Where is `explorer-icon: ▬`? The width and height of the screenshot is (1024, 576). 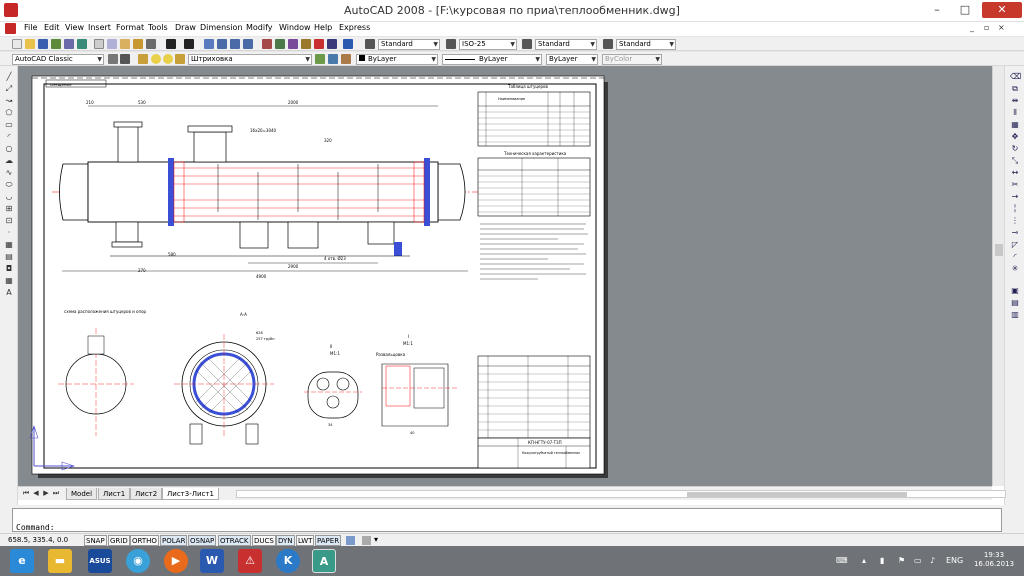 explorer-icon: ▬ is located at coordinates (60, 561).